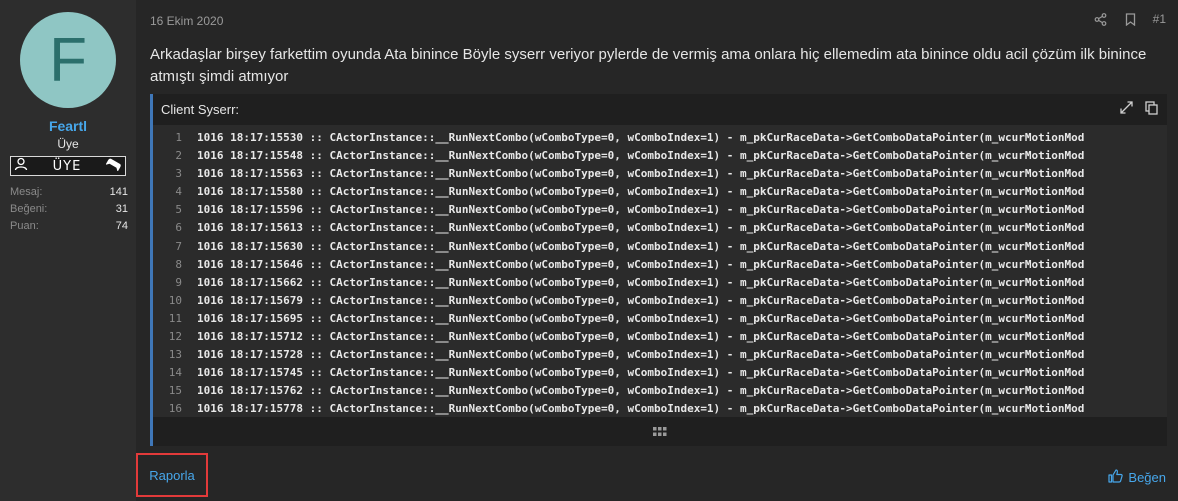  I want to click on code-line-number: 2, so click(178, 156).